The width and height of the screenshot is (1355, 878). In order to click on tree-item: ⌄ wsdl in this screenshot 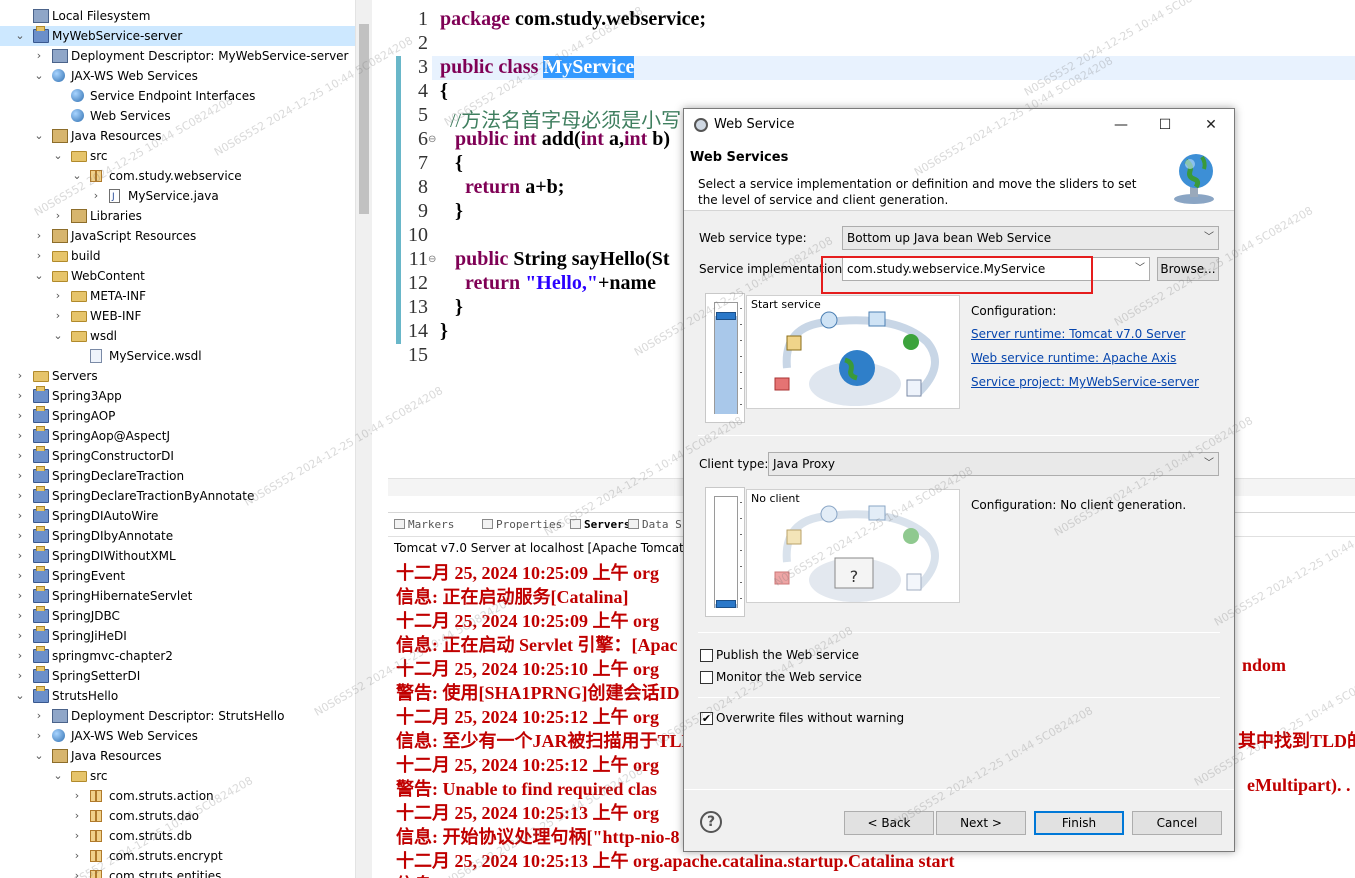, I will do `click(177, 336)`.